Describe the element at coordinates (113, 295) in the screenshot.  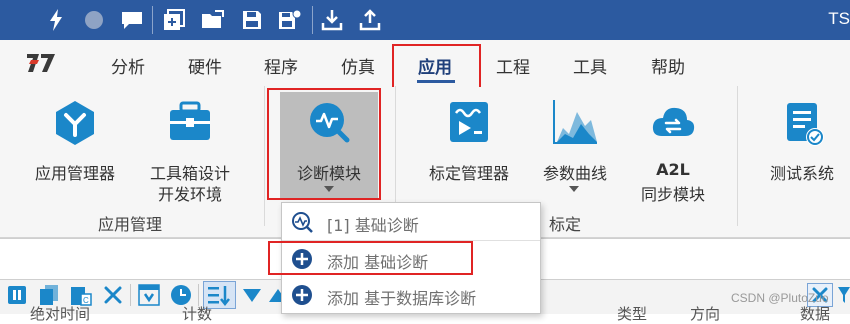
I see `close-icon` at that location.